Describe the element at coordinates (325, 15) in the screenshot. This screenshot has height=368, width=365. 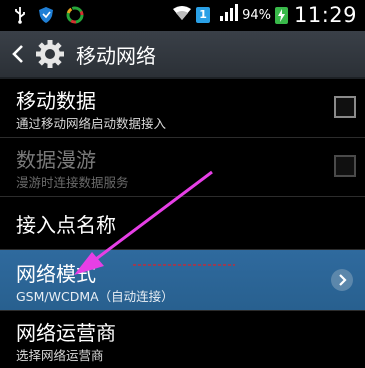
I see `clock: 11:29` at that location.